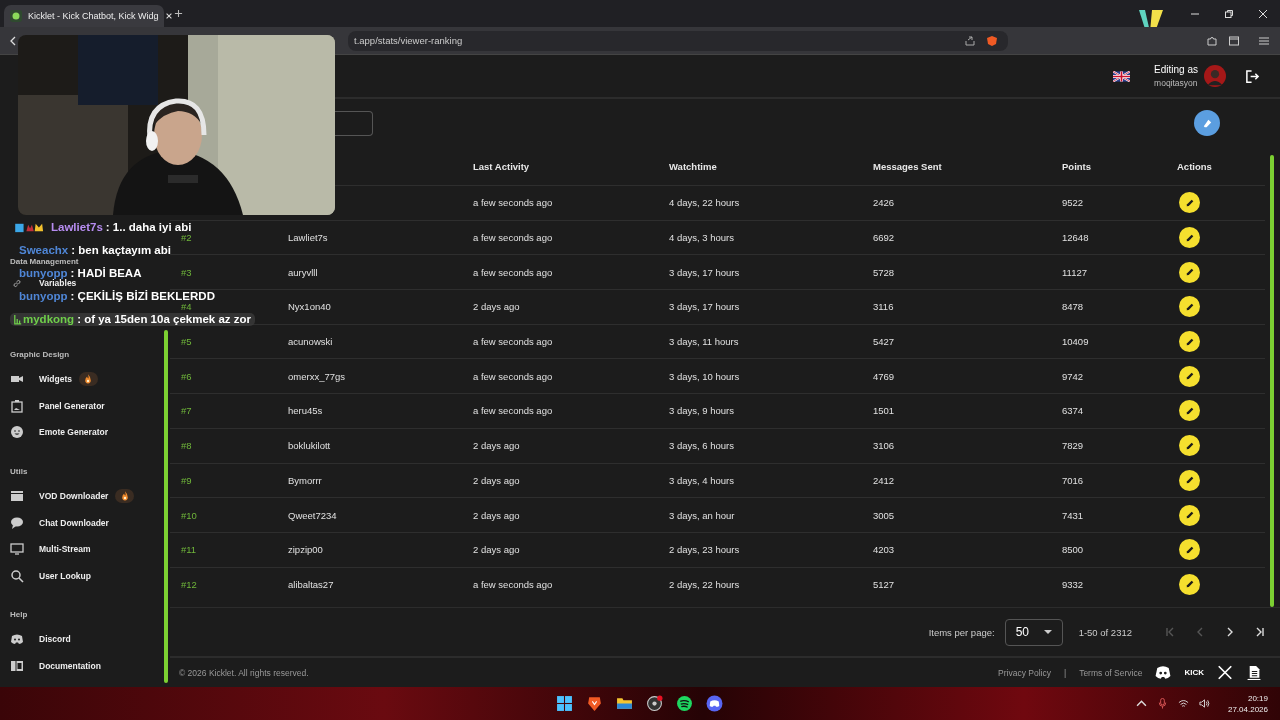  I want to click on copyright-text: © 2026 Kicklet. All rights reserved., so click(244, 672).